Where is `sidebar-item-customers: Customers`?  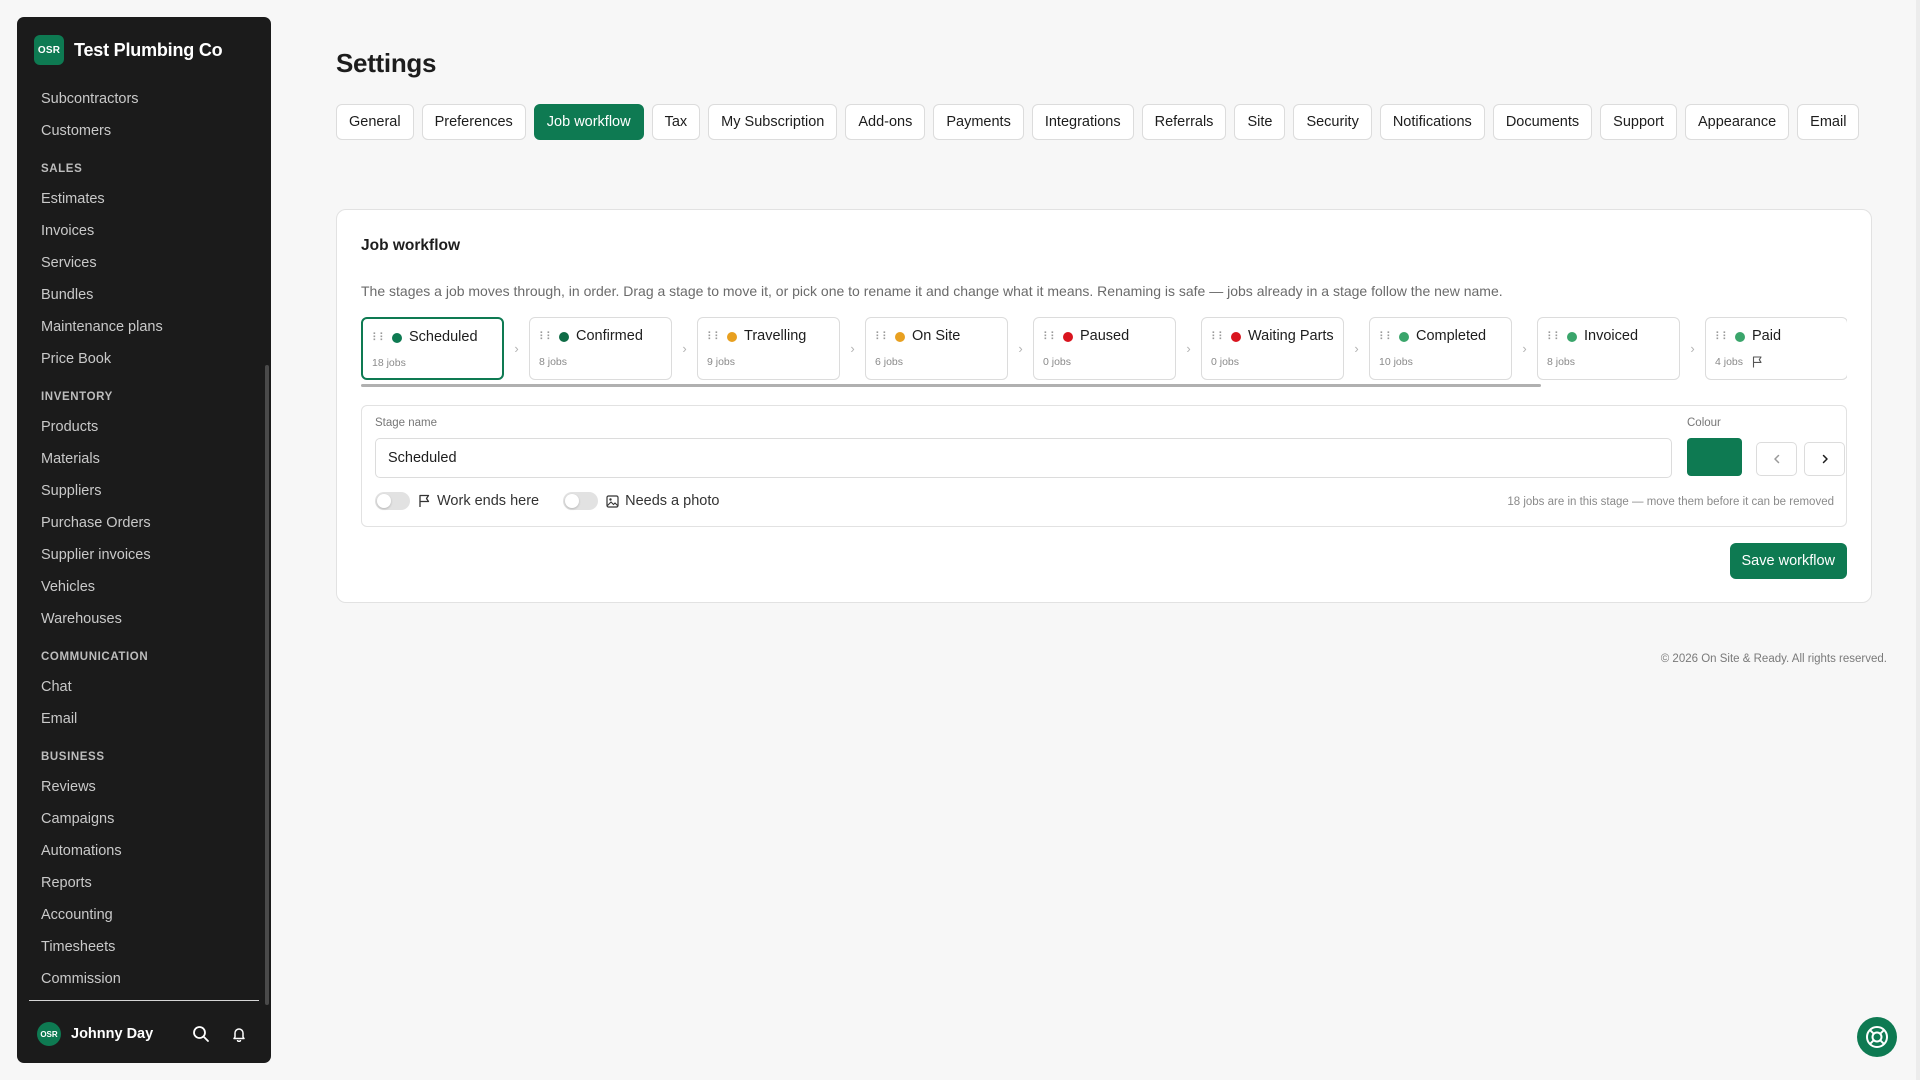
sidebar-item-customers: Customers is located at coordinates (146, 131).